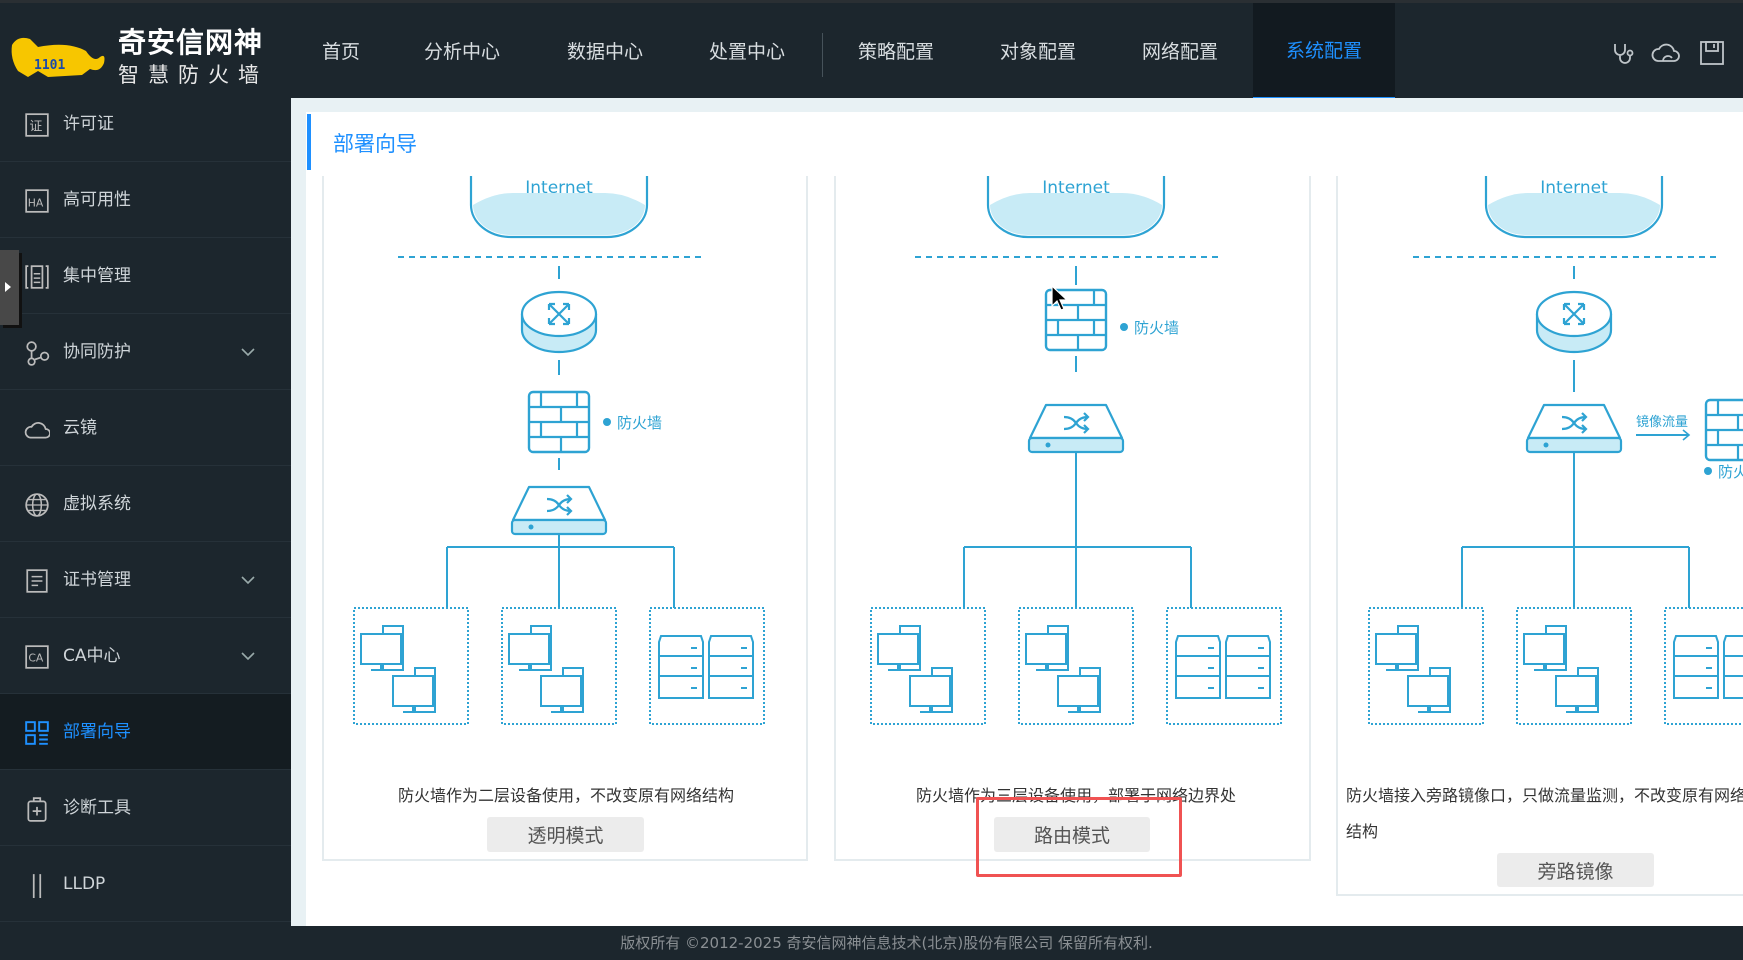  What do you see at coordinates (309, 142) in the screenshot?
I see `title-accent-bar` at bounding box center [309, 142].